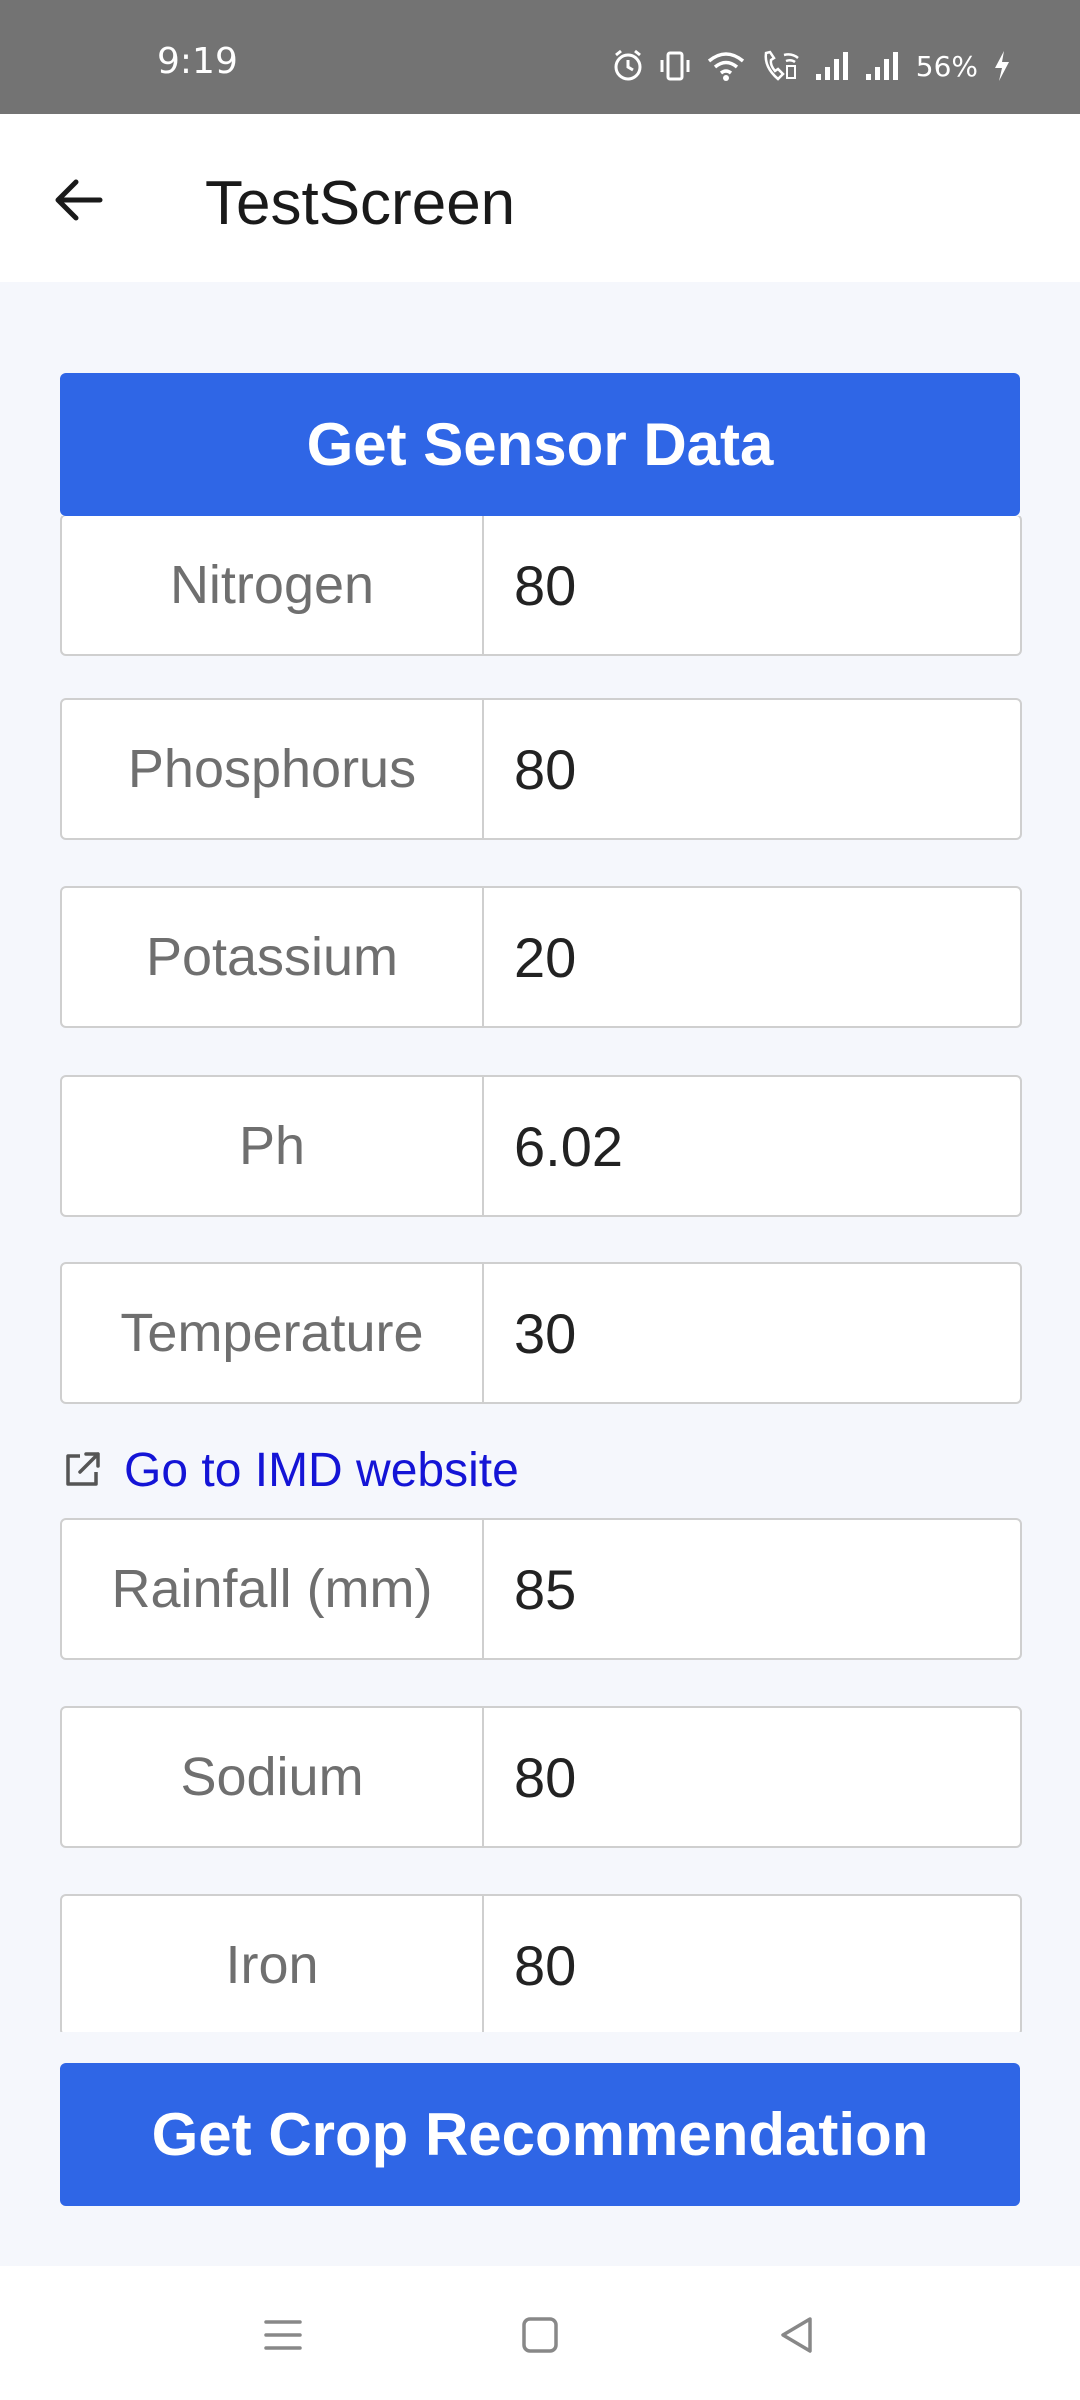 Image resolution: width=1080 pixels, height=2400 pixels. I want to click on system-nav-bar, so click(540, 2333).